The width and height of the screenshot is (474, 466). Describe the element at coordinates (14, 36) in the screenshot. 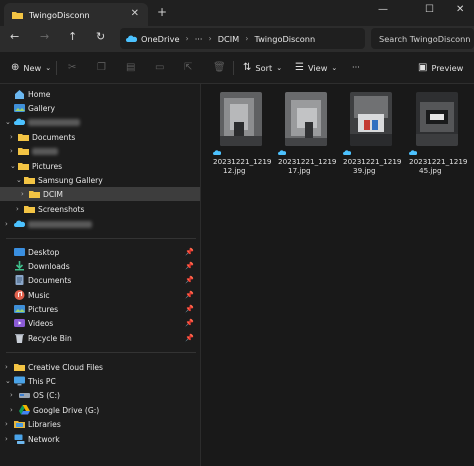

I see `back-arrow-icon: ←` at that location.